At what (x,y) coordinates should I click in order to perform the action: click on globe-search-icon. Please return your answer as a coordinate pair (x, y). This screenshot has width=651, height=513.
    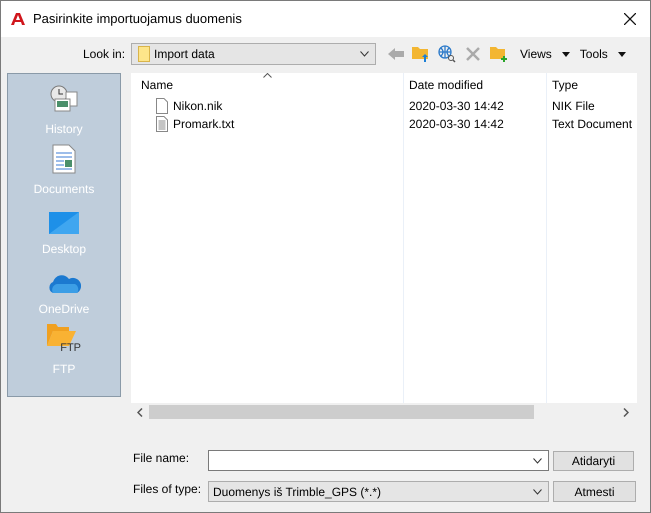
    Looking at the image, I should click on (447, 54).